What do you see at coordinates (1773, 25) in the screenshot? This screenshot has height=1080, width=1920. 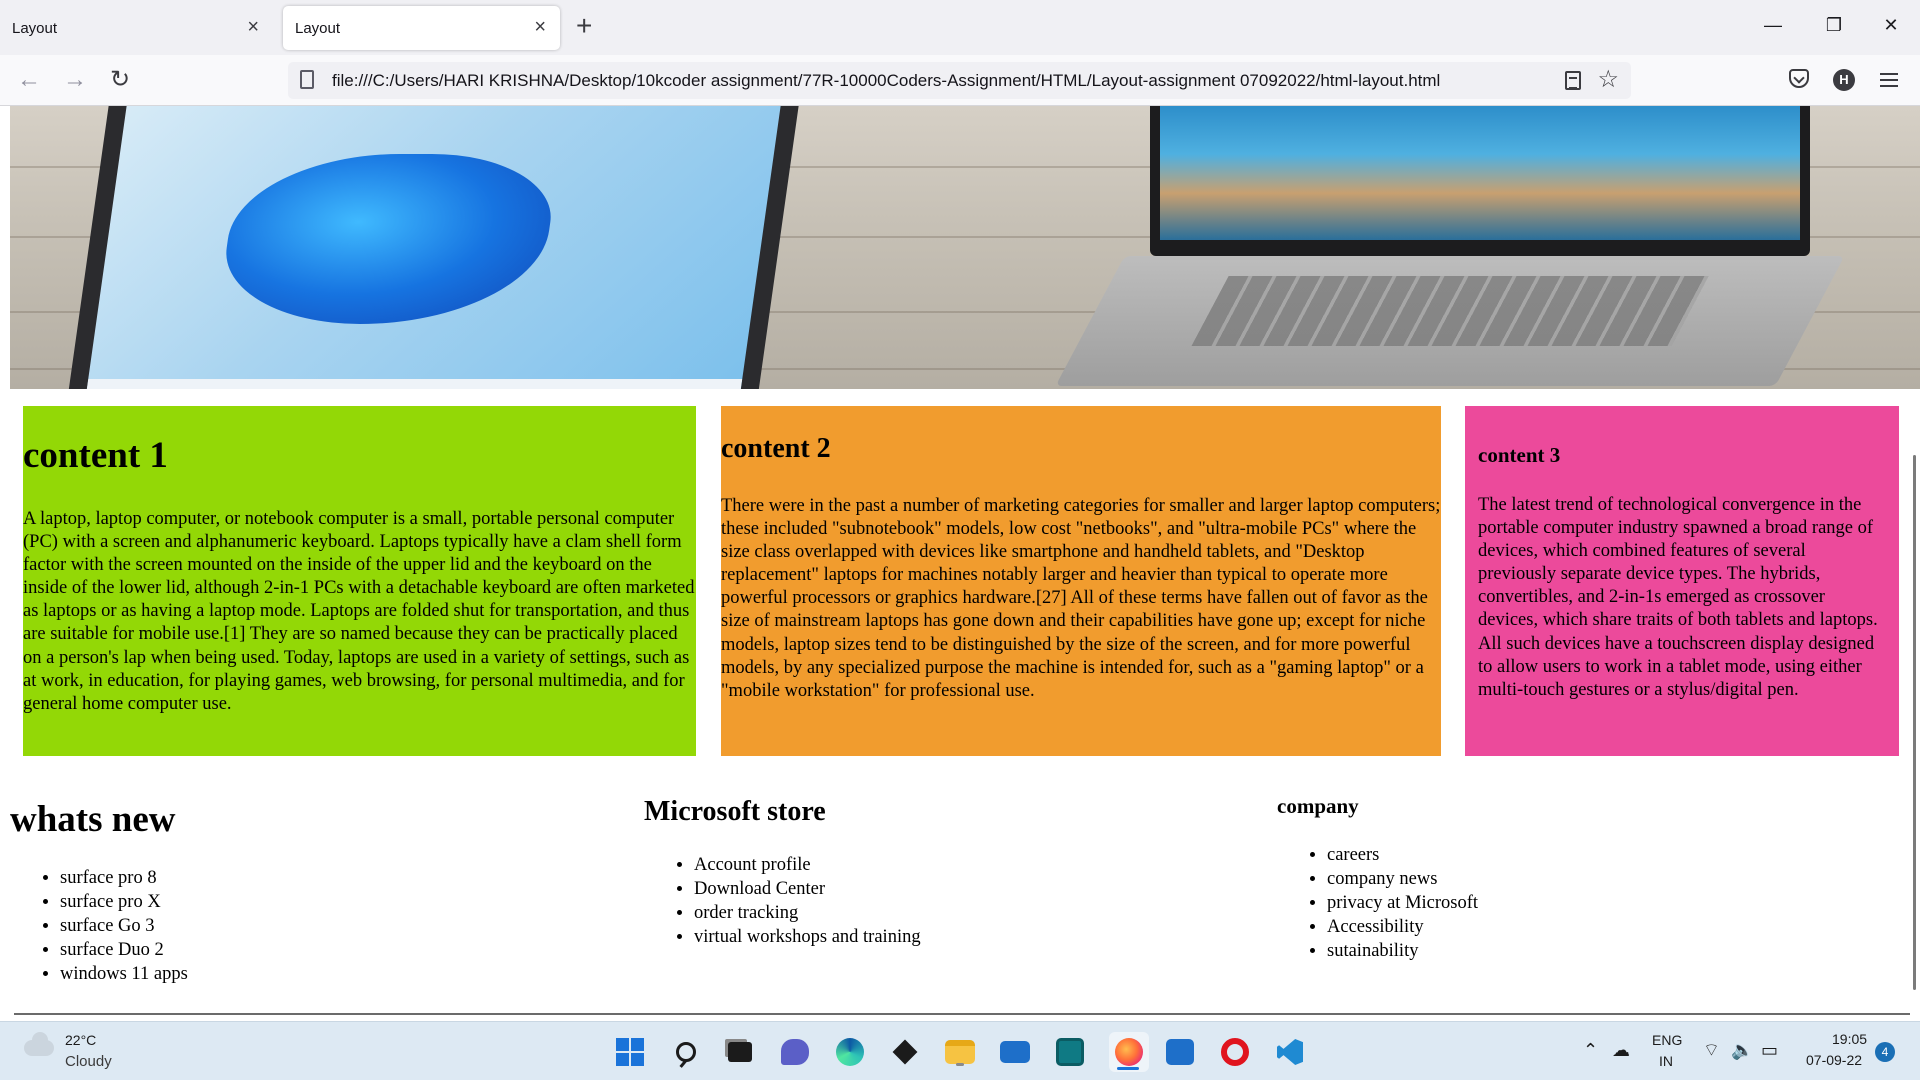 I see `minimize-button: —` at bounding box center [1773, 25].